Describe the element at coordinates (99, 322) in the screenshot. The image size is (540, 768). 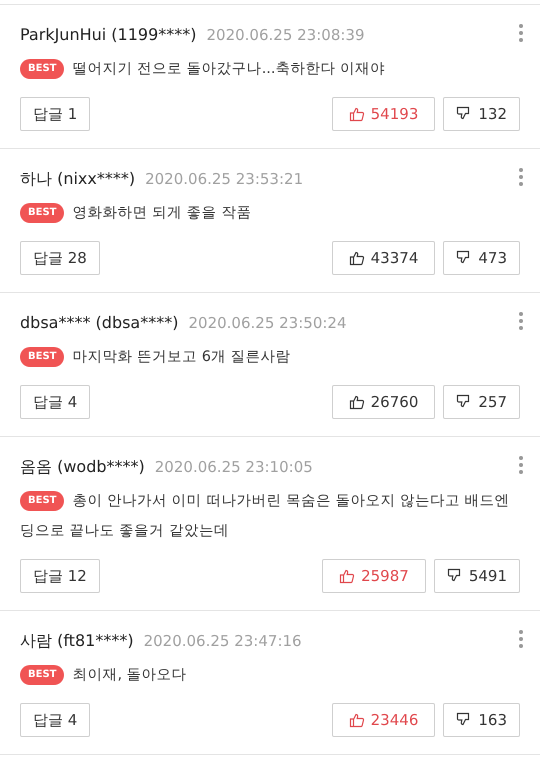
I see `author-name: dbsa**** (dbsa****)` at that location.